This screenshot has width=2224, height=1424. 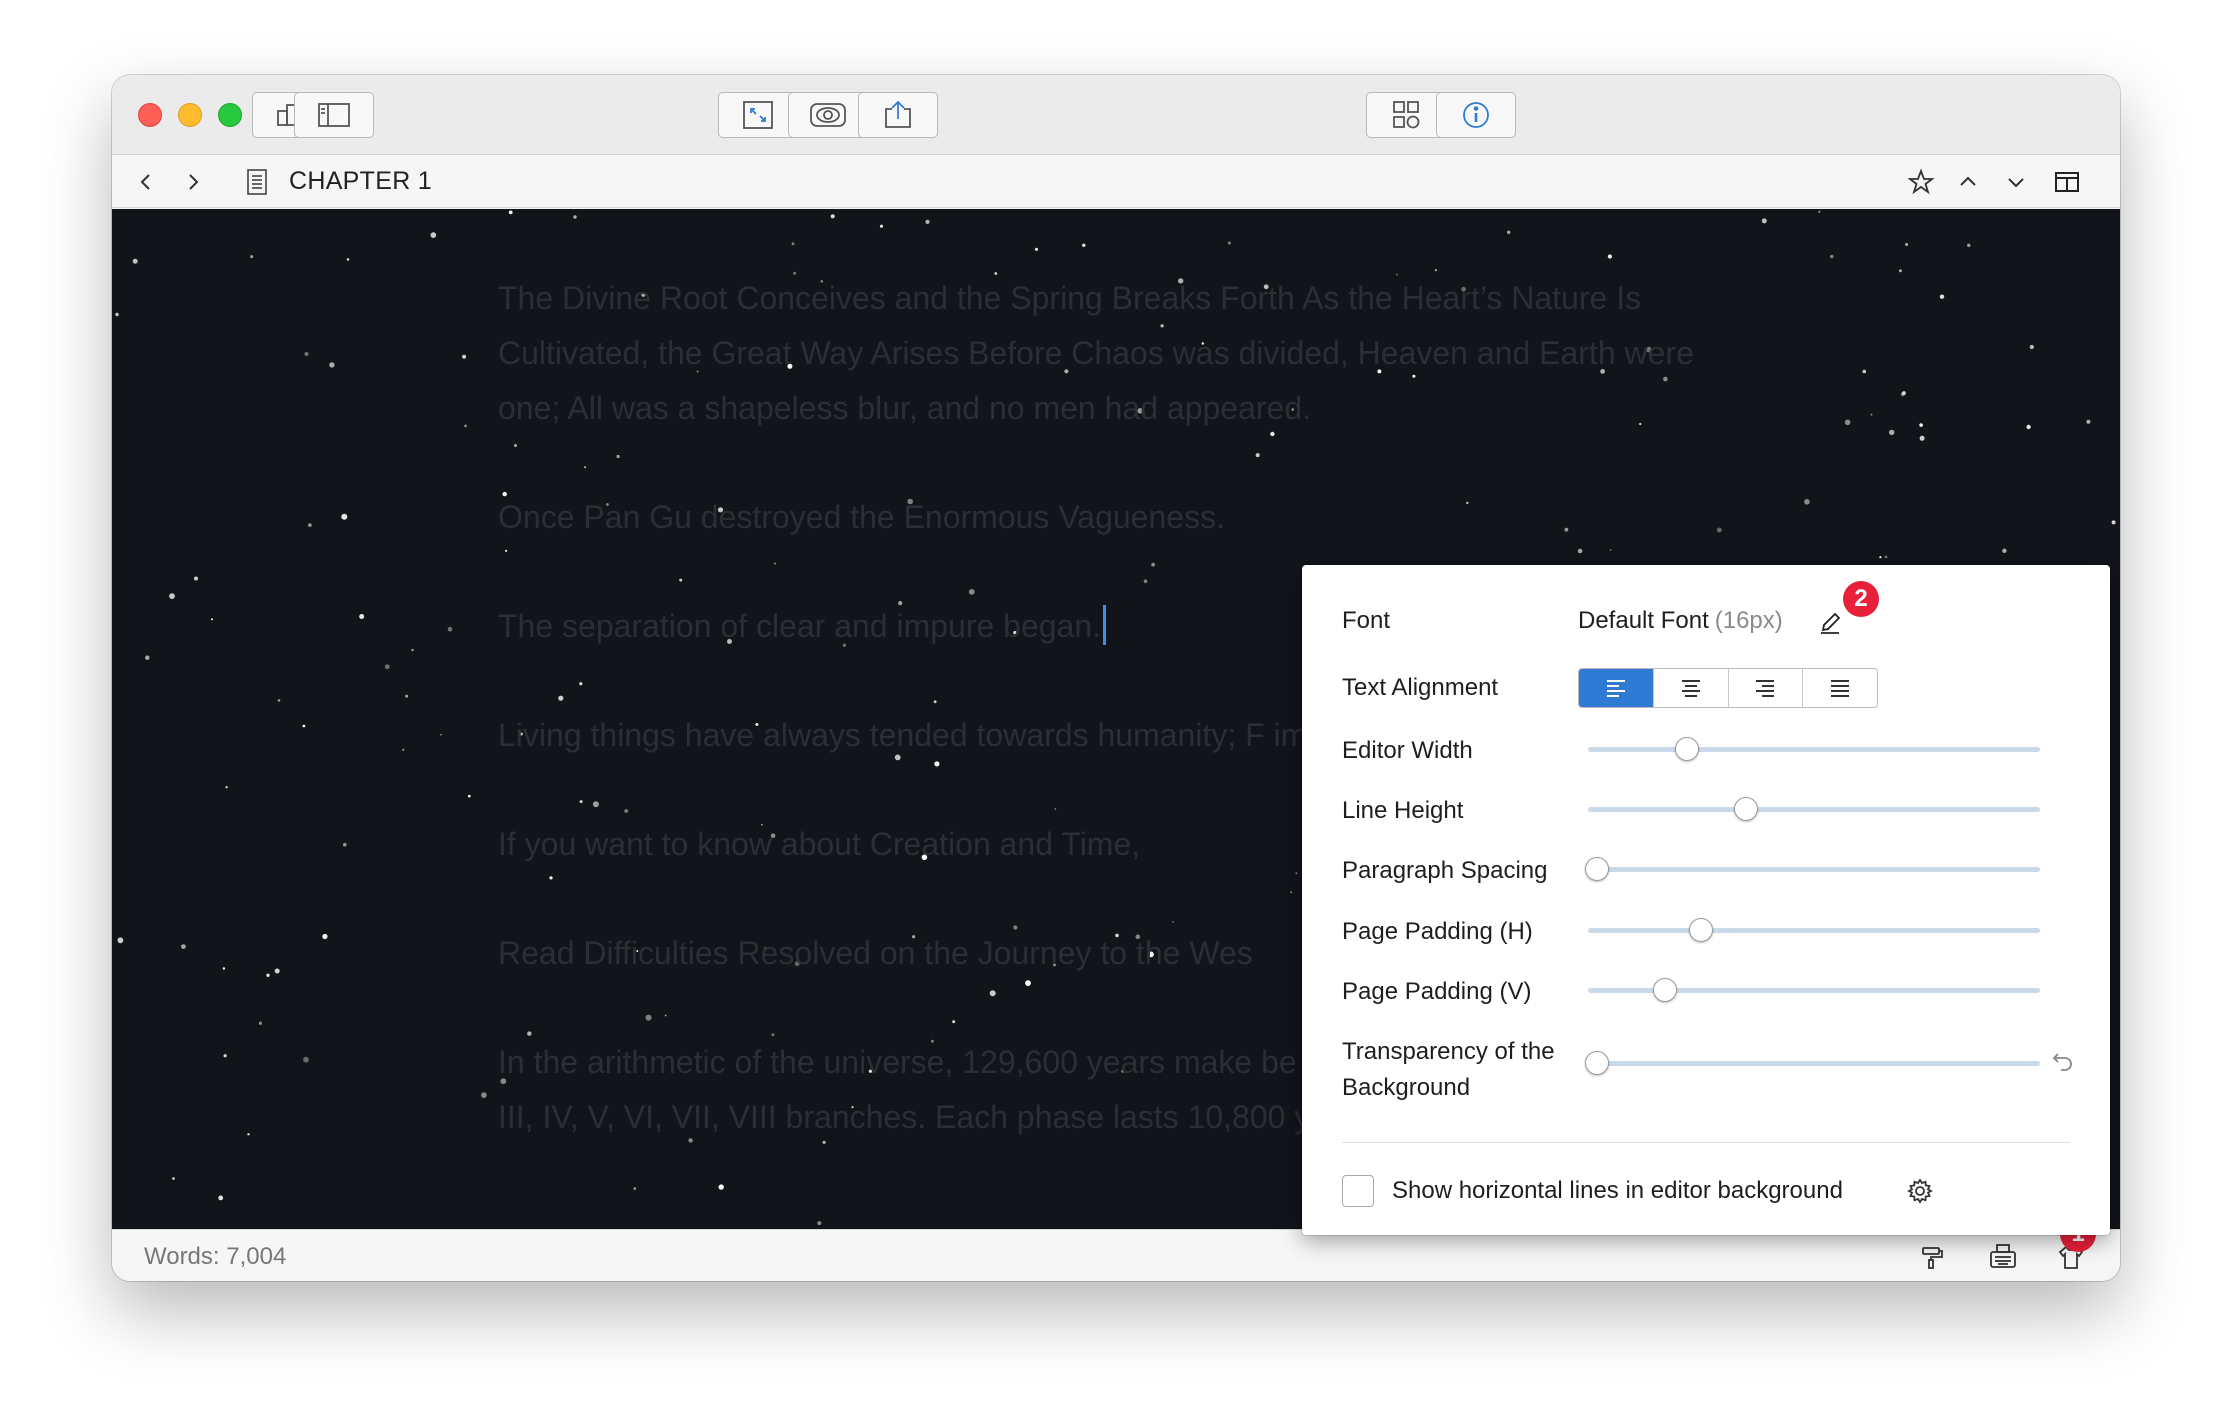 What do you see at coordinates (334, 115) in the screenshot?
I see `sidebar-toggle-button` at bounding box center [334, 115].